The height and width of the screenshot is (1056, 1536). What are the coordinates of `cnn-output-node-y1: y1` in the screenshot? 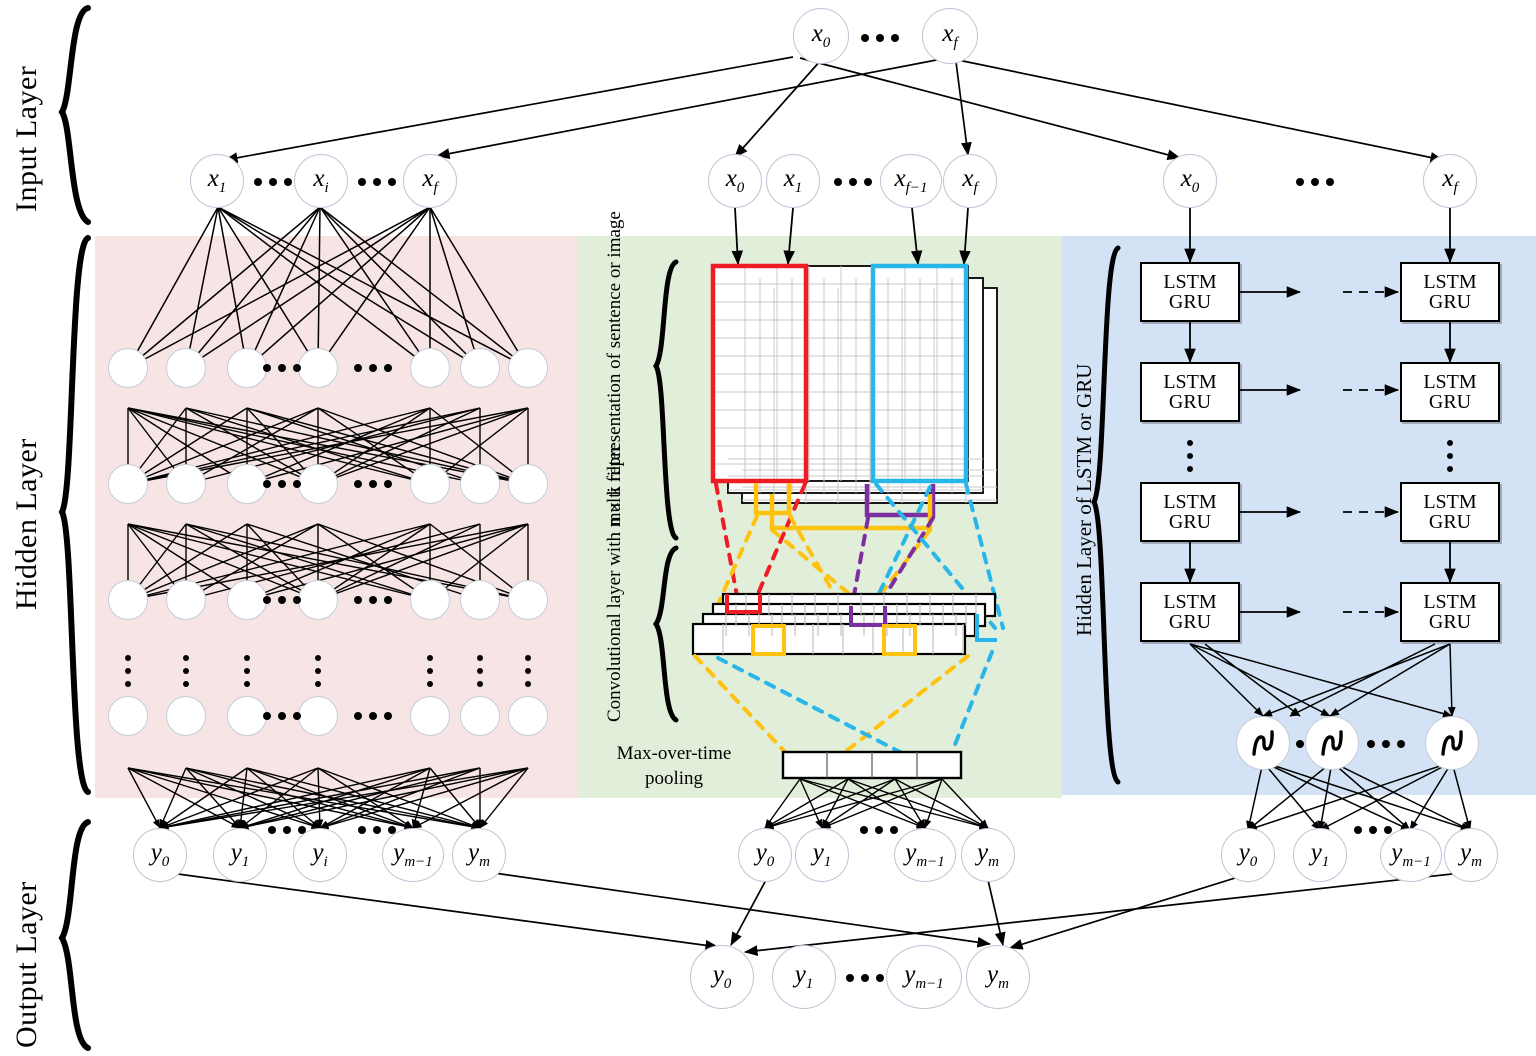 It's located at (822, 855).